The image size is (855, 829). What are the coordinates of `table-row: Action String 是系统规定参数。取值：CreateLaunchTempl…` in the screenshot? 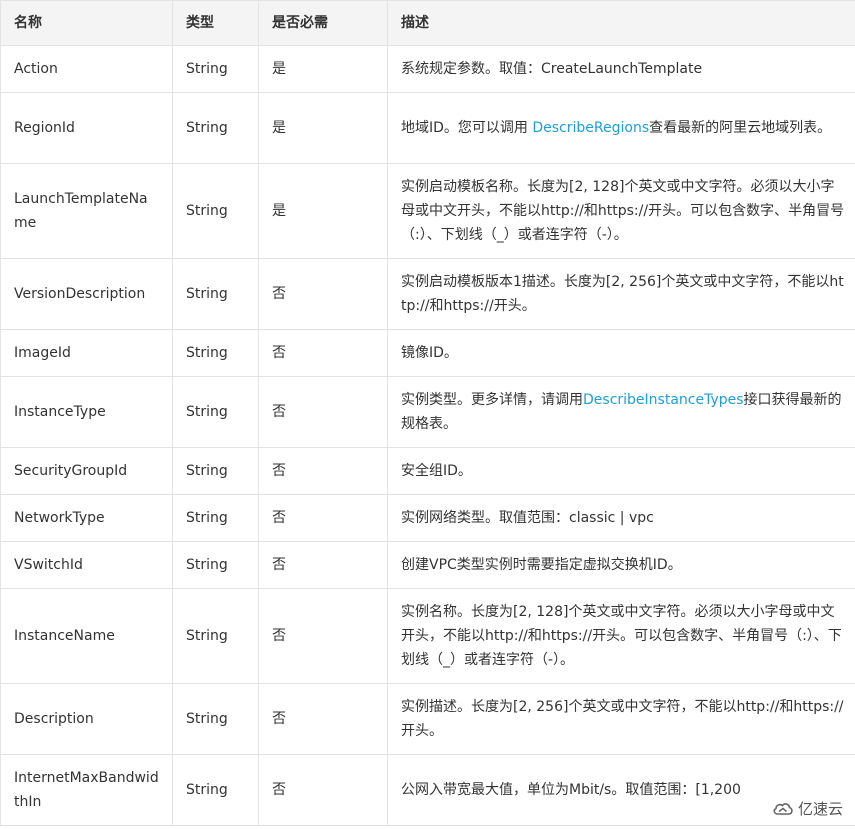 It's located at (427, 69).